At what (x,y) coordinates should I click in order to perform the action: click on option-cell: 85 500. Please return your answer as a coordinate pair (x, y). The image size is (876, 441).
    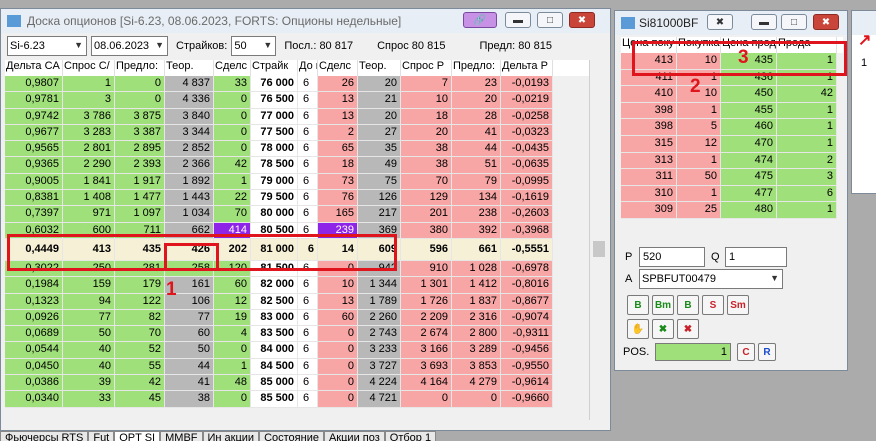
    Looking at the image, I should click on (274, 399).